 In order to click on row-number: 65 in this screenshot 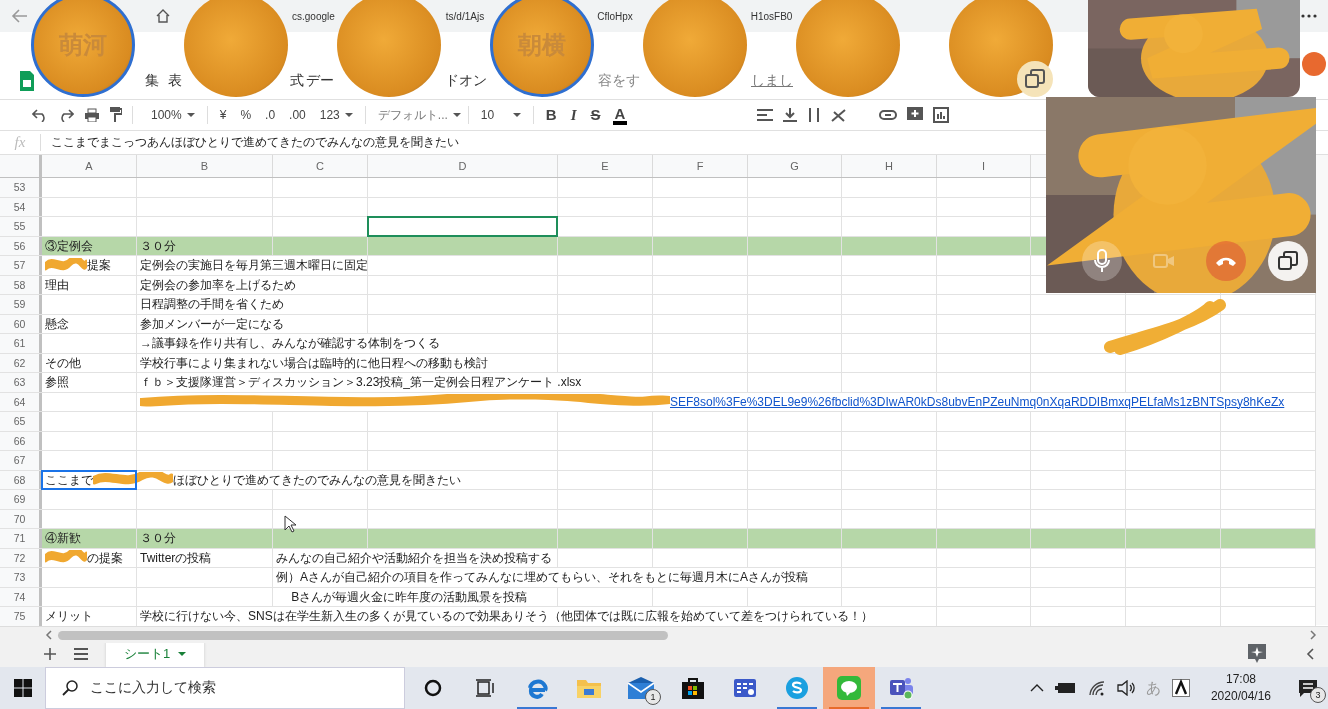, I will do `click(21, 421)`.